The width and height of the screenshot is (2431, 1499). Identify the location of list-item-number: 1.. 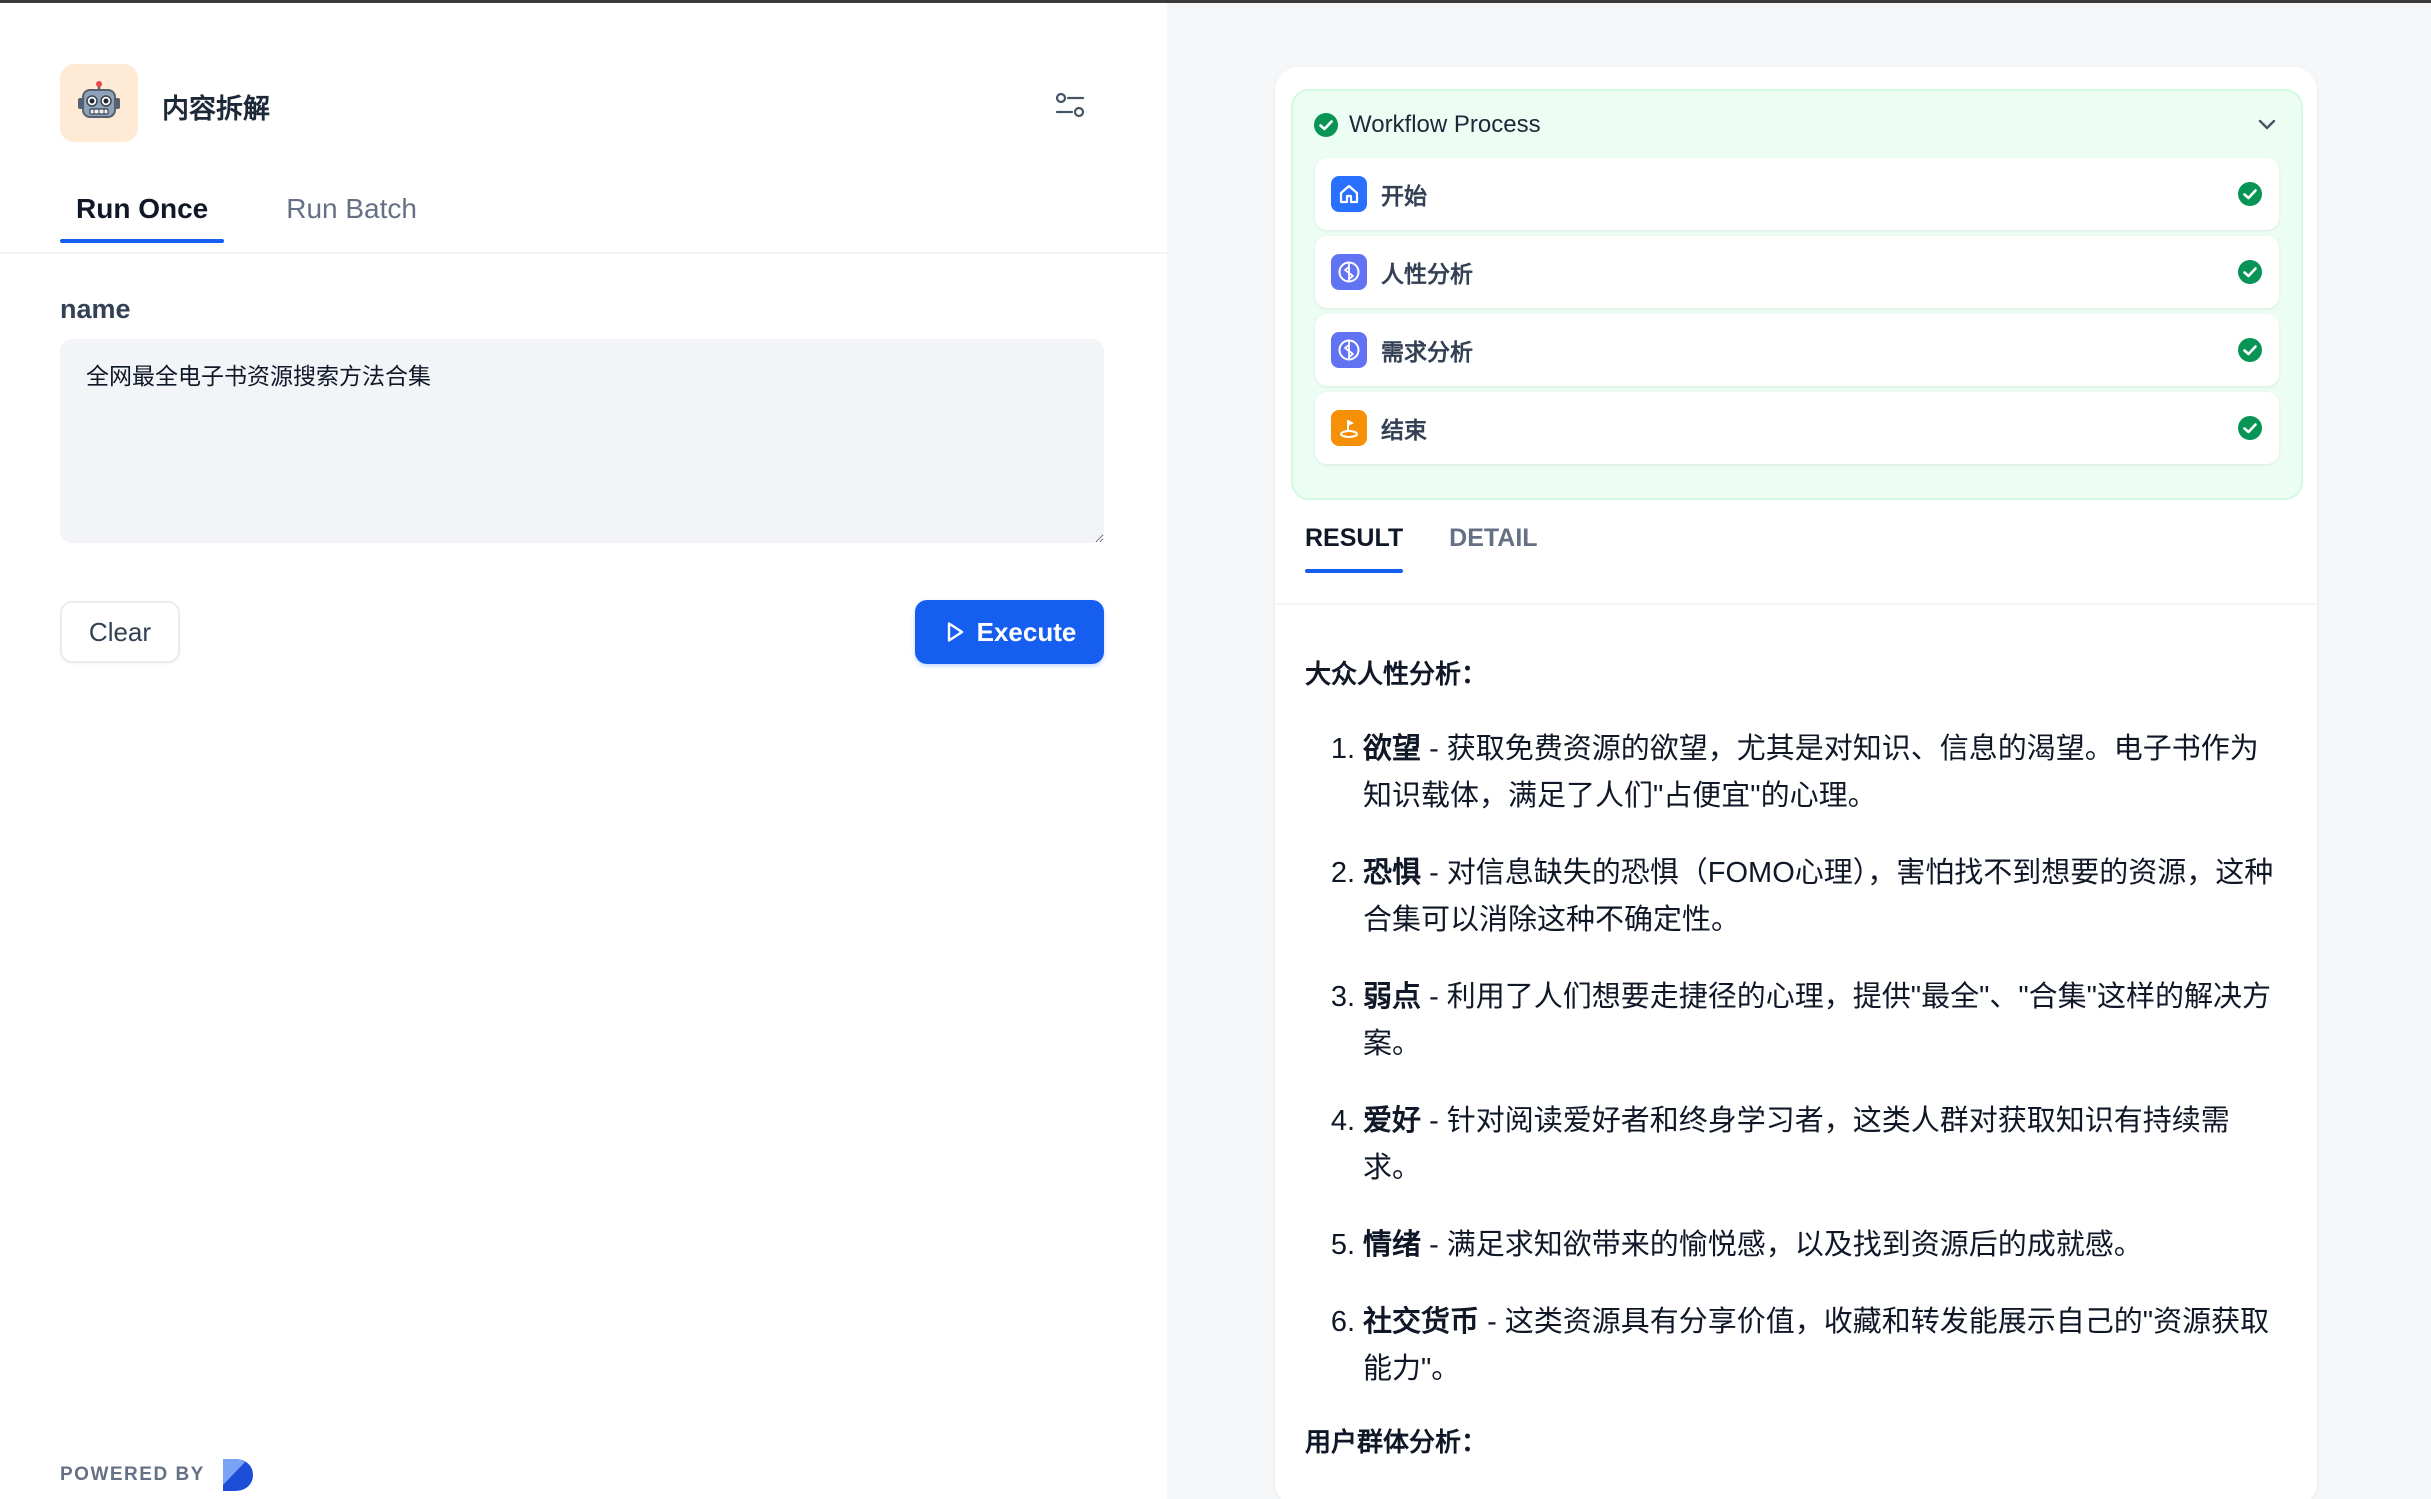
(1342, 749).